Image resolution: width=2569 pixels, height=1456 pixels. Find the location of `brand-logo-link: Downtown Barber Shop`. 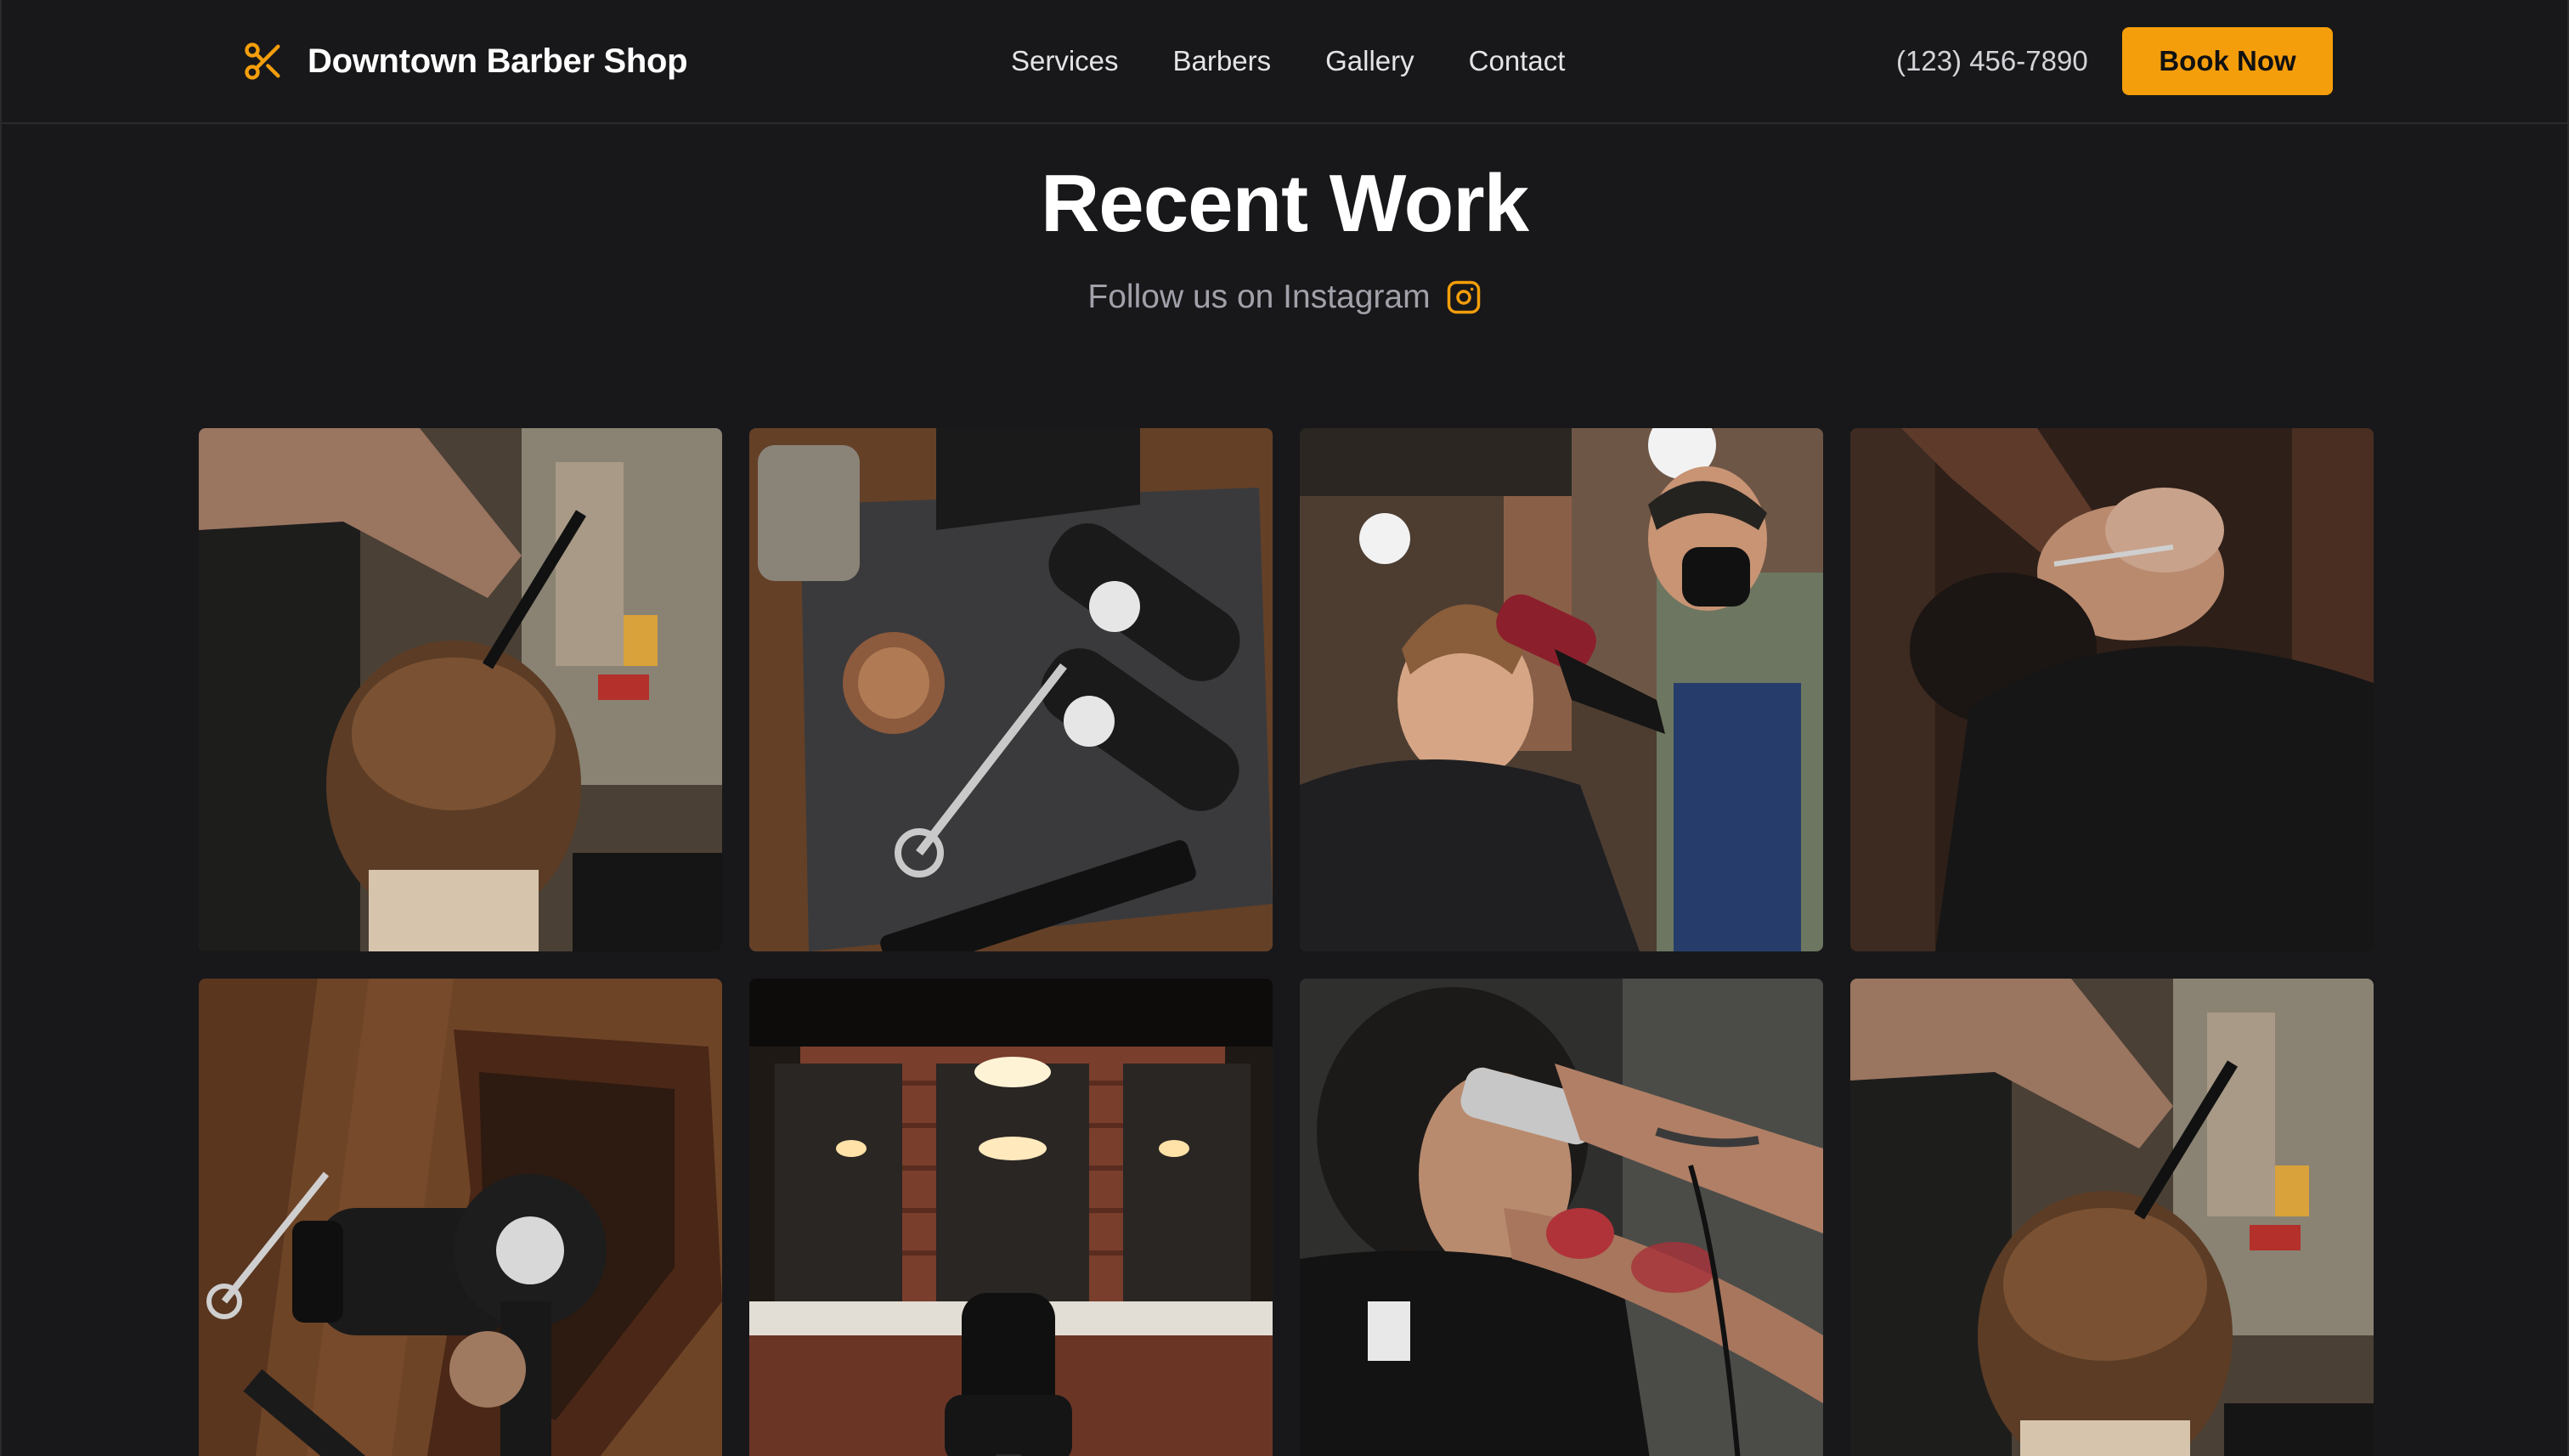

brand-logo-link: Downtown Barber Shop is located at coordinates (464, 61).